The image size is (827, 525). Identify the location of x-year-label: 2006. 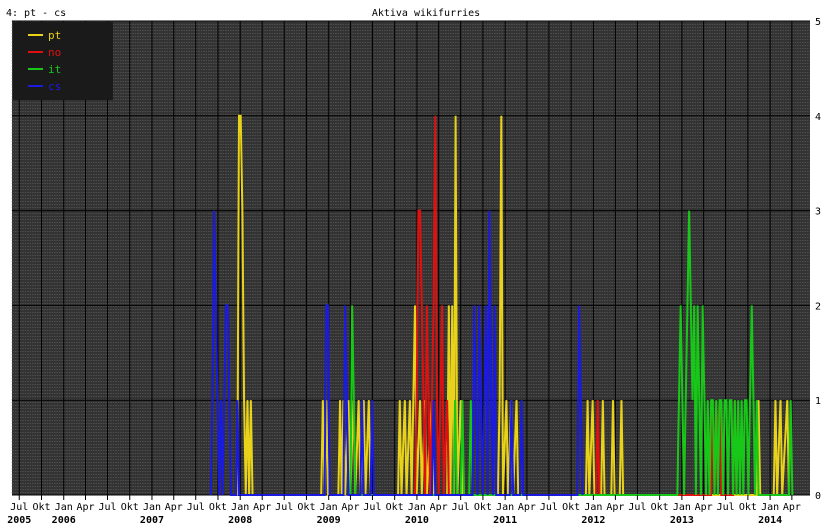
(64, 520).